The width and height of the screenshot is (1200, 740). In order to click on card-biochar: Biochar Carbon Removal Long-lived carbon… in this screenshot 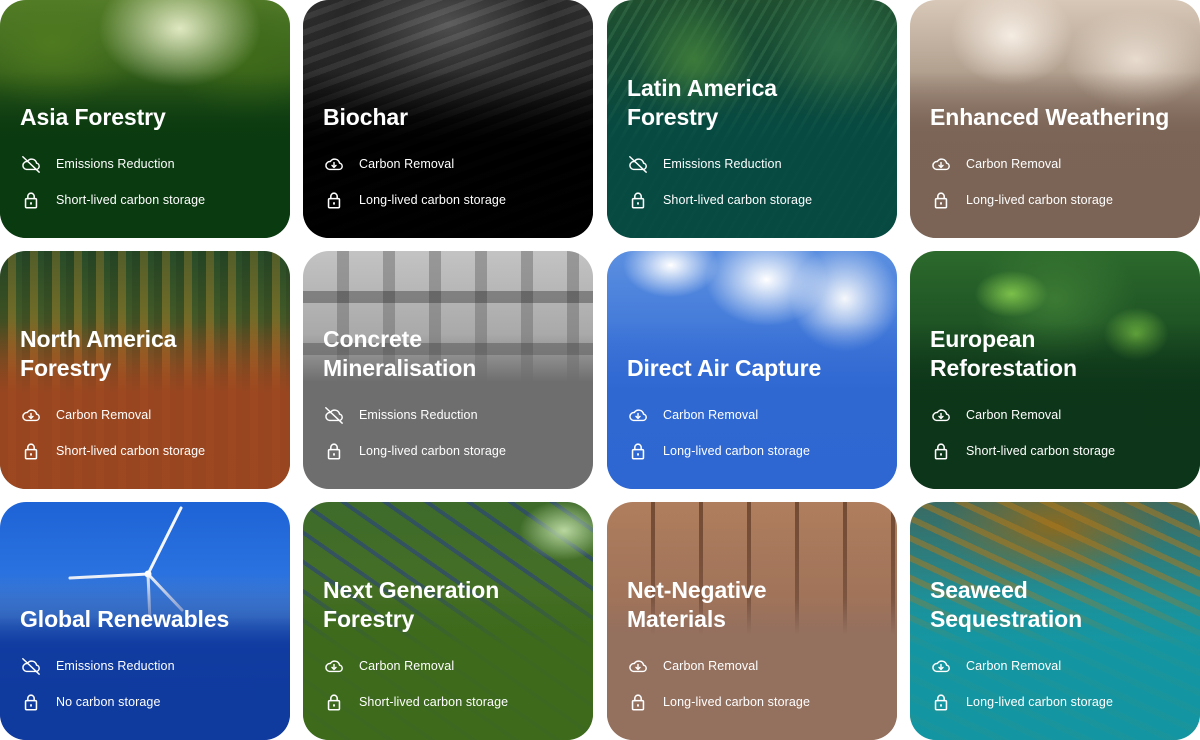, I will do `click(448, 119)`.